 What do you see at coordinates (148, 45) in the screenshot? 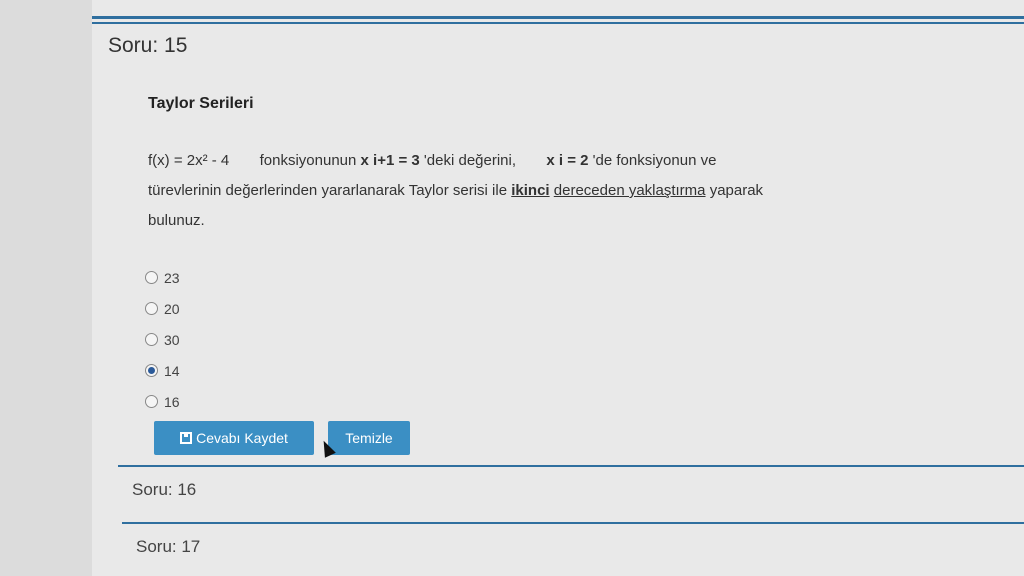
I see `question-number: Soru: 15` at bounding box center [148, 45].